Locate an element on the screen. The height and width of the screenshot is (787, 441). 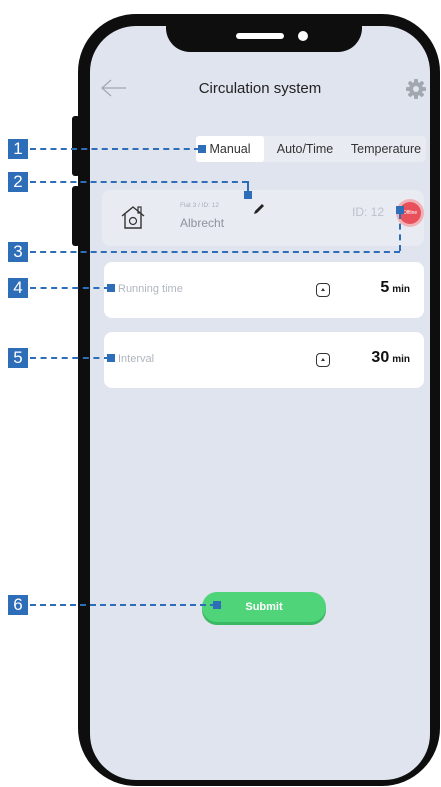
callout-4: 4 is located at coordinates (18, 288).